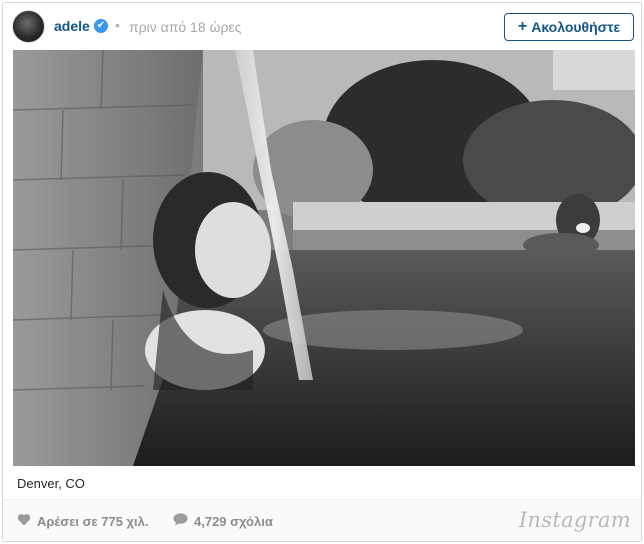 The image size is (644, 544). Describe the element at coordinates (233, 521) in the screenshot. I see `comments-label: 4,729 σχόλια` at that location.